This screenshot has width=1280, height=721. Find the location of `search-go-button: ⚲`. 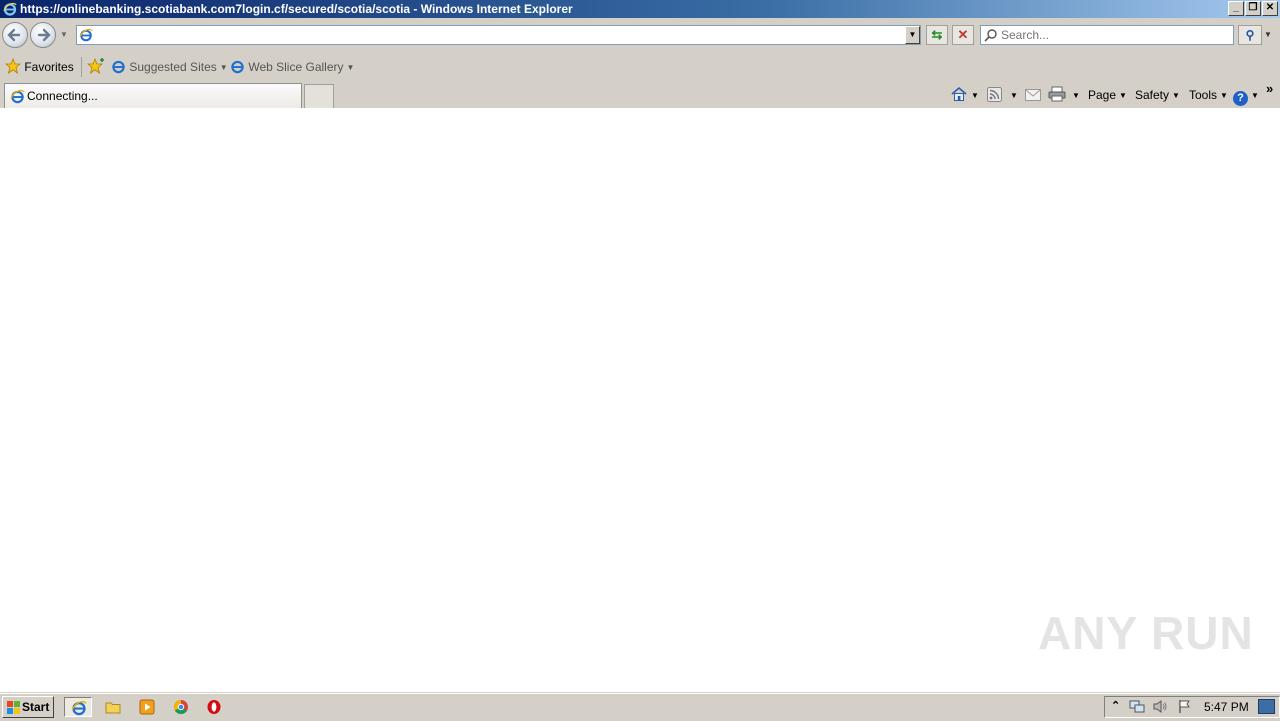

search-go-button: ⚲ is located at coordinates (1250, 35).